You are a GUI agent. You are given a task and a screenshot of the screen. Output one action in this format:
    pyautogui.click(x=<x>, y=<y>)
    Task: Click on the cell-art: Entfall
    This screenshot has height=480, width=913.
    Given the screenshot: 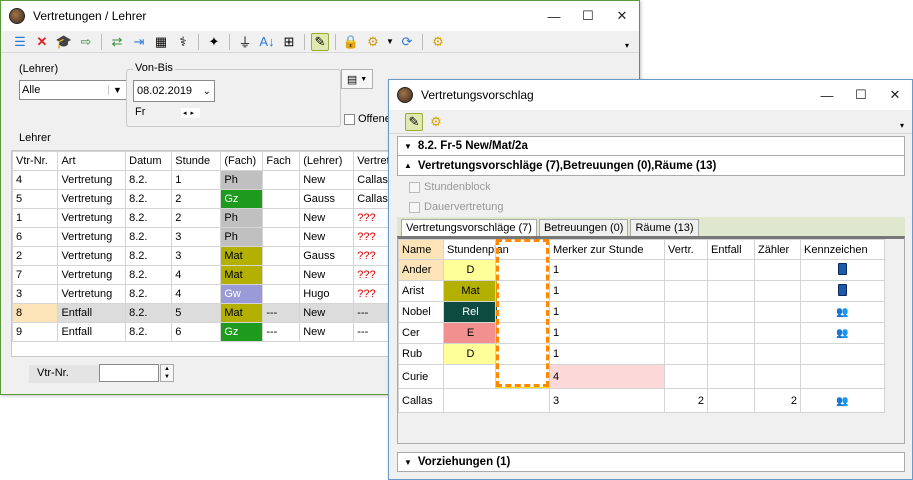 What is the action you would take?
    pyautogui.click(x=92, y=332)
    